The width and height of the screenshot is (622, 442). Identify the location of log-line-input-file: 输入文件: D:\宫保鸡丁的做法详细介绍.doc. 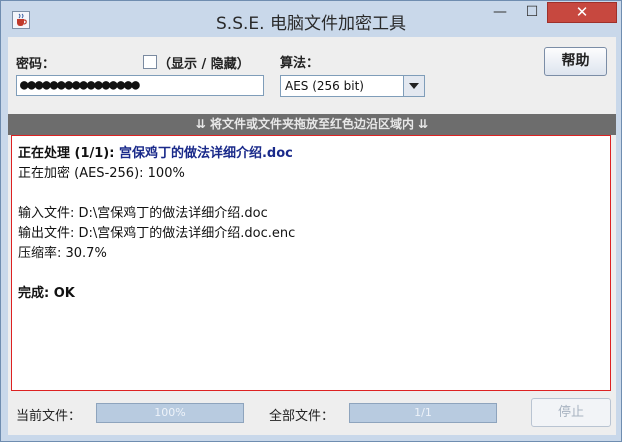
(143, 213).